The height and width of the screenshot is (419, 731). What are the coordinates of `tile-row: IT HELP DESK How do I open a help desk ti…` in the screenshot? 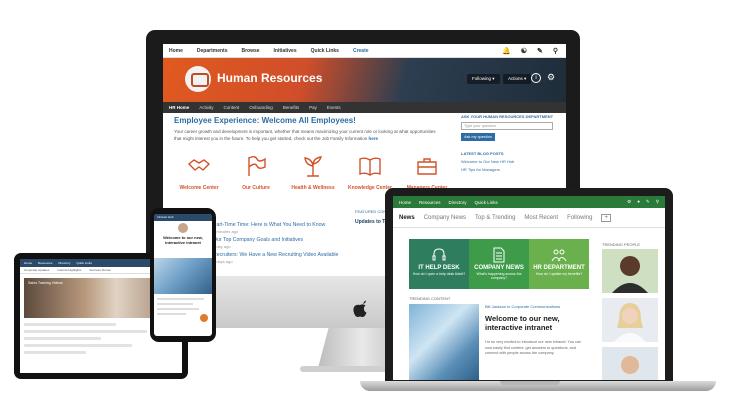 It's located at (499, 264).